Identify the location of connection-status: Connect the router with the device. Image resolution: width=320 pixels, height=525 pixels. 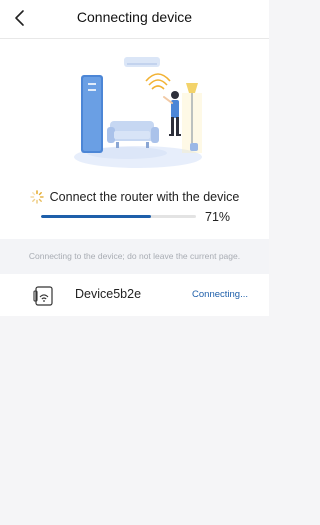
(134, 197).